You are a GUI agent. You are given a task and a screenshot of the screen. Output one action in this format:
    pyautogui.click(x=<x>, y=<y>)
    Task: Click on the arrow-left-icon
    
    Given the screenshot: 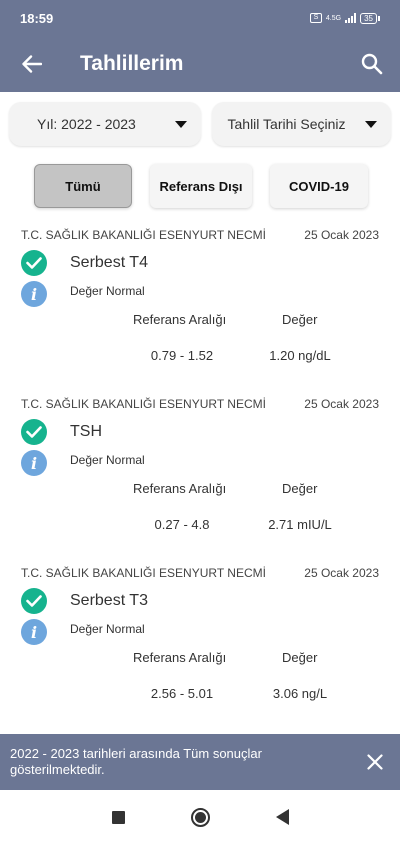 What is the action you would take?
    pyautogui.click(x=32, y=64)
    